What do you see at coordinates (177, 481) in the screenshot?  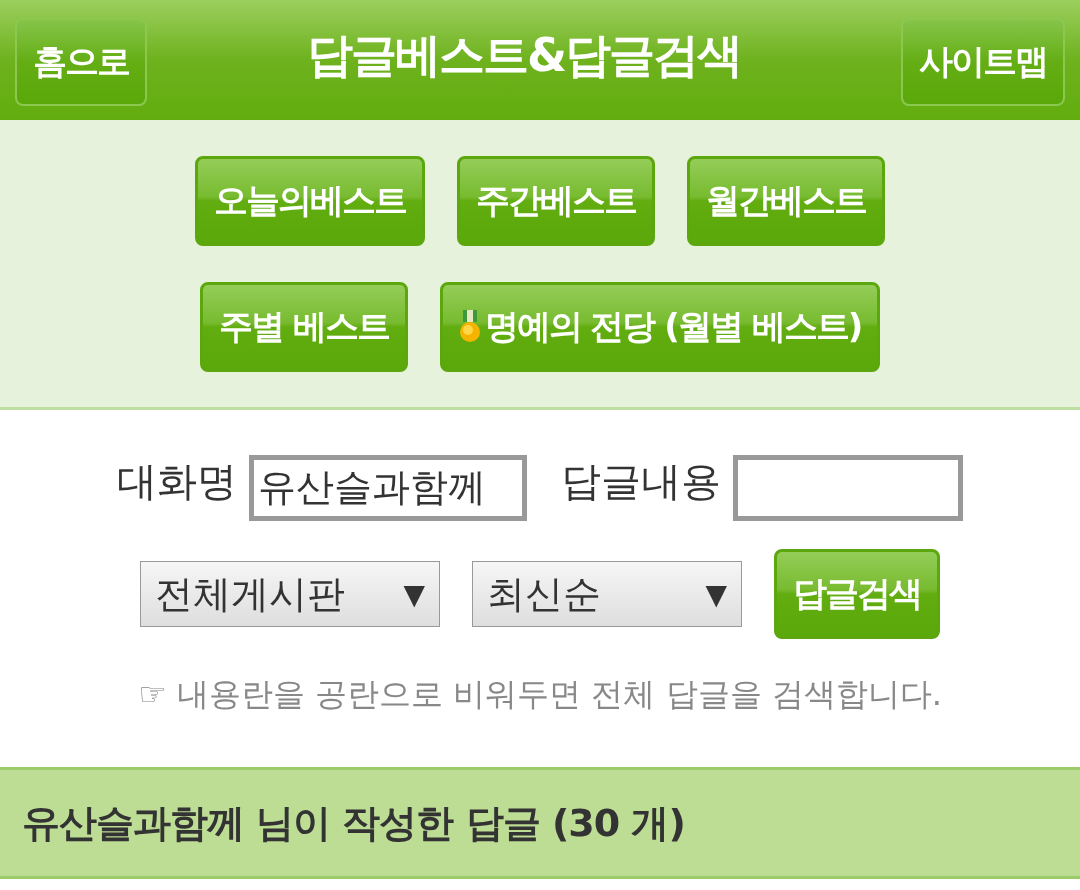 I see `nickname-label: 대화명` at bounding box center [177, 481].